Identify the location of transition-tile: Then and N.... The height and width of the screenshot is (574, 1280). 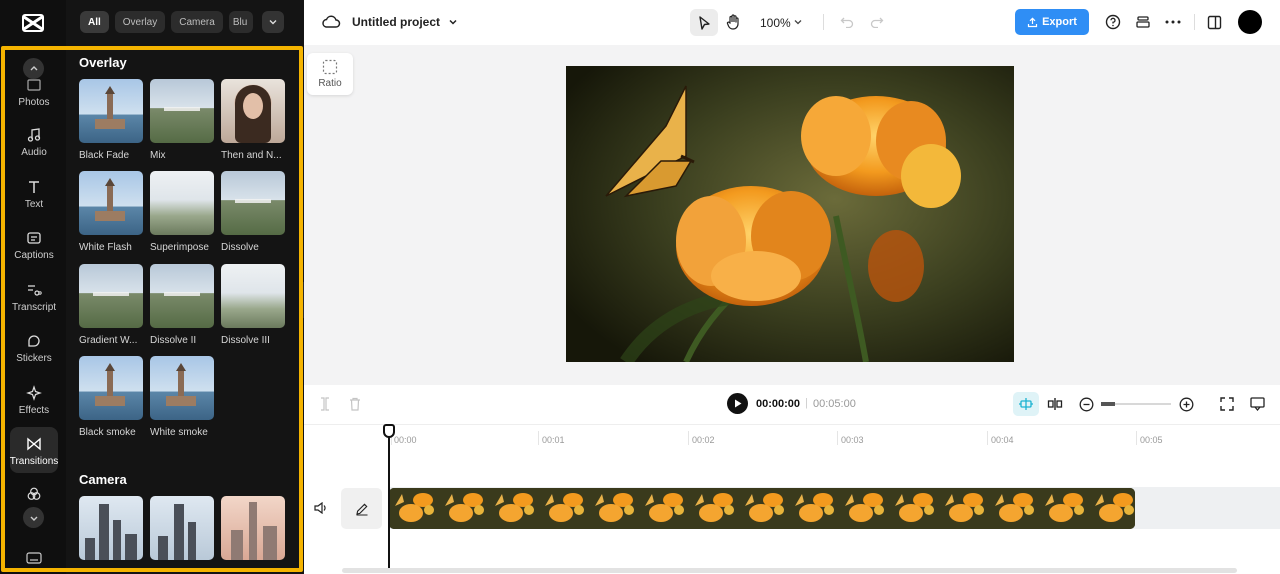
(253, 120).